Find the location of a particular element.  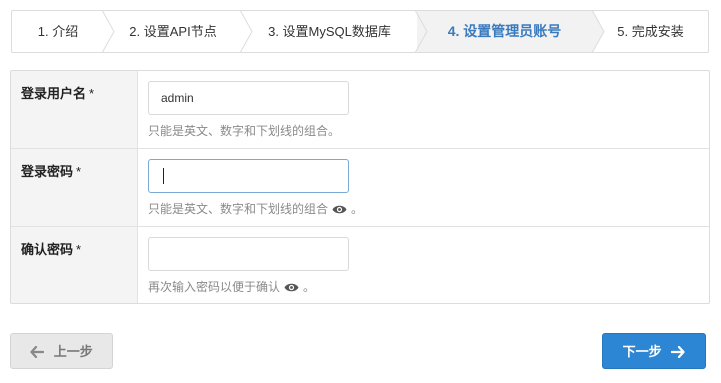

next-step-button: 下一步 is located at coordinates (654, 351).